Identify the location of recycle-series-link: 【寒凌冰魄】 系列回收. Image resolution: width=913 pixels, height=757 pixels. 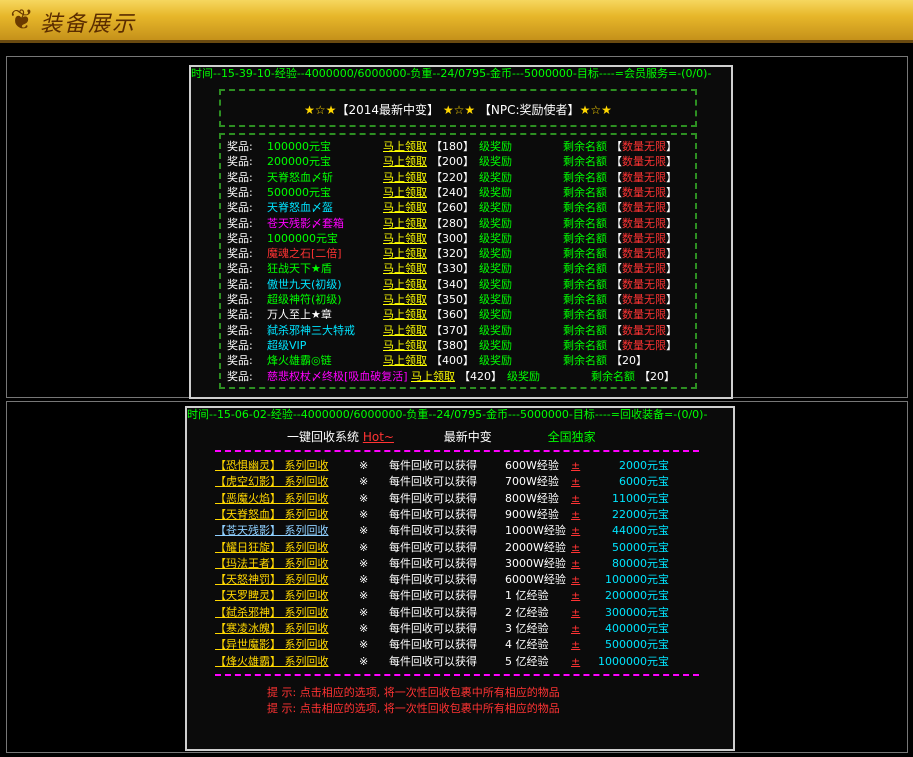
(272, 629).